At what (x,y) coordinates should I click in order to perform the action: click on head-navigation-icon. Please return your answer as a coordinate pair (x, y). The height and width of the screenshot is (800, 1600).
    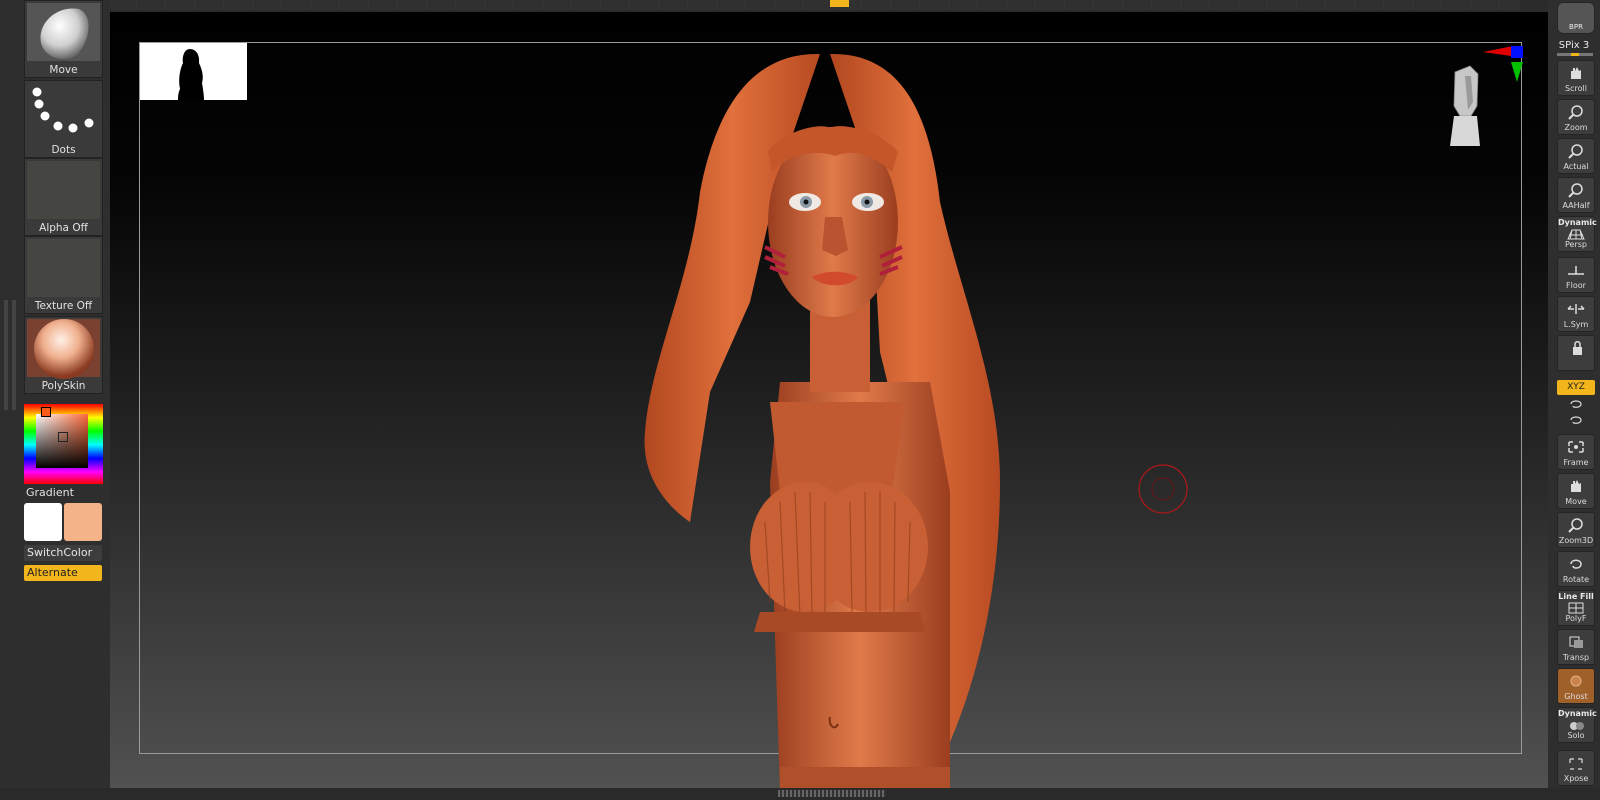
    Looking at the image, I should click on (1465, 108).